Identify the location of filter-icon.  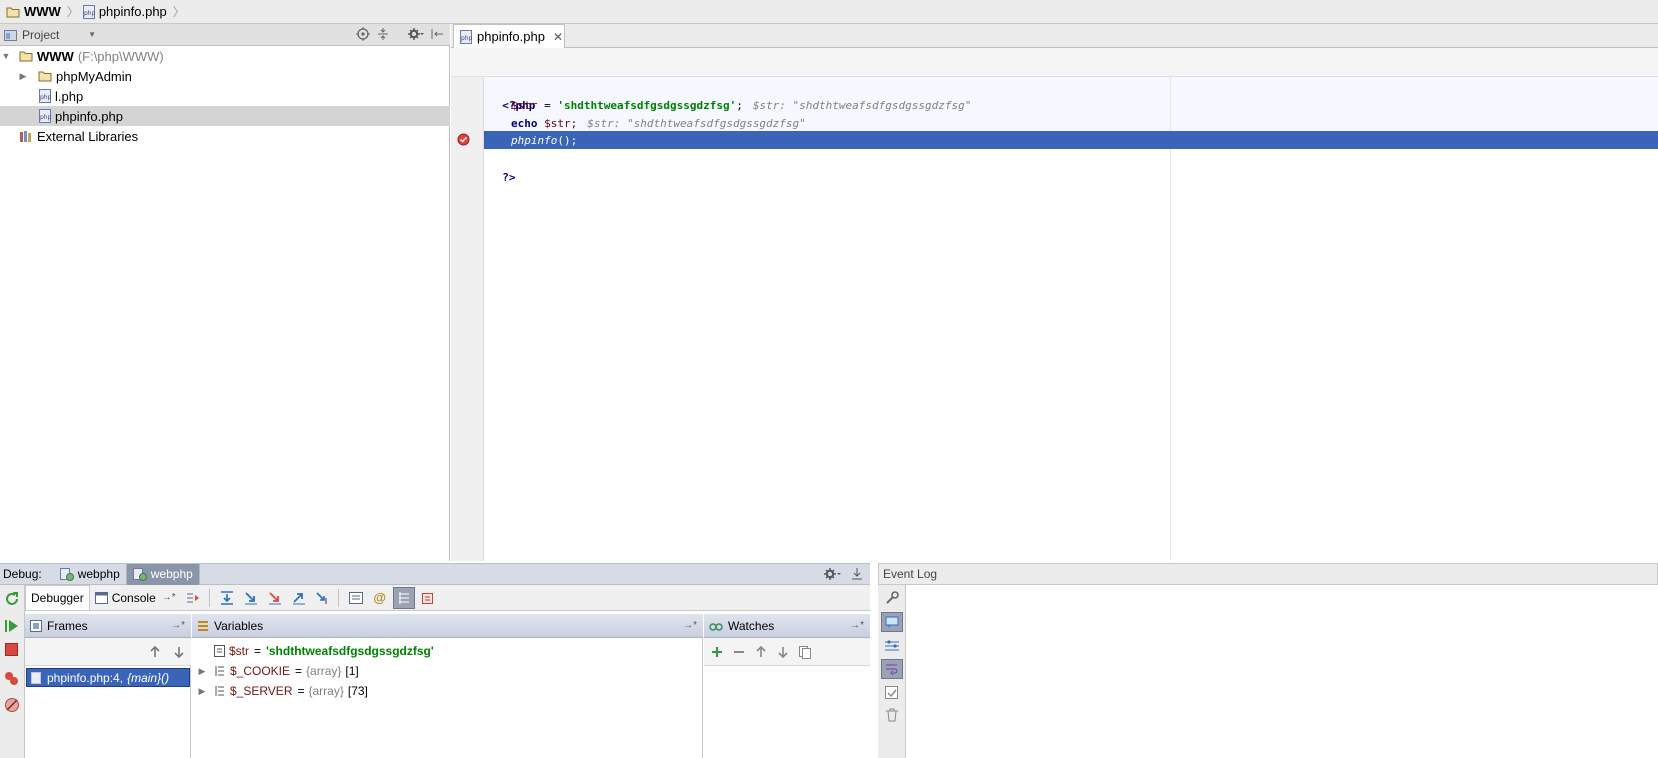
(892, 646).